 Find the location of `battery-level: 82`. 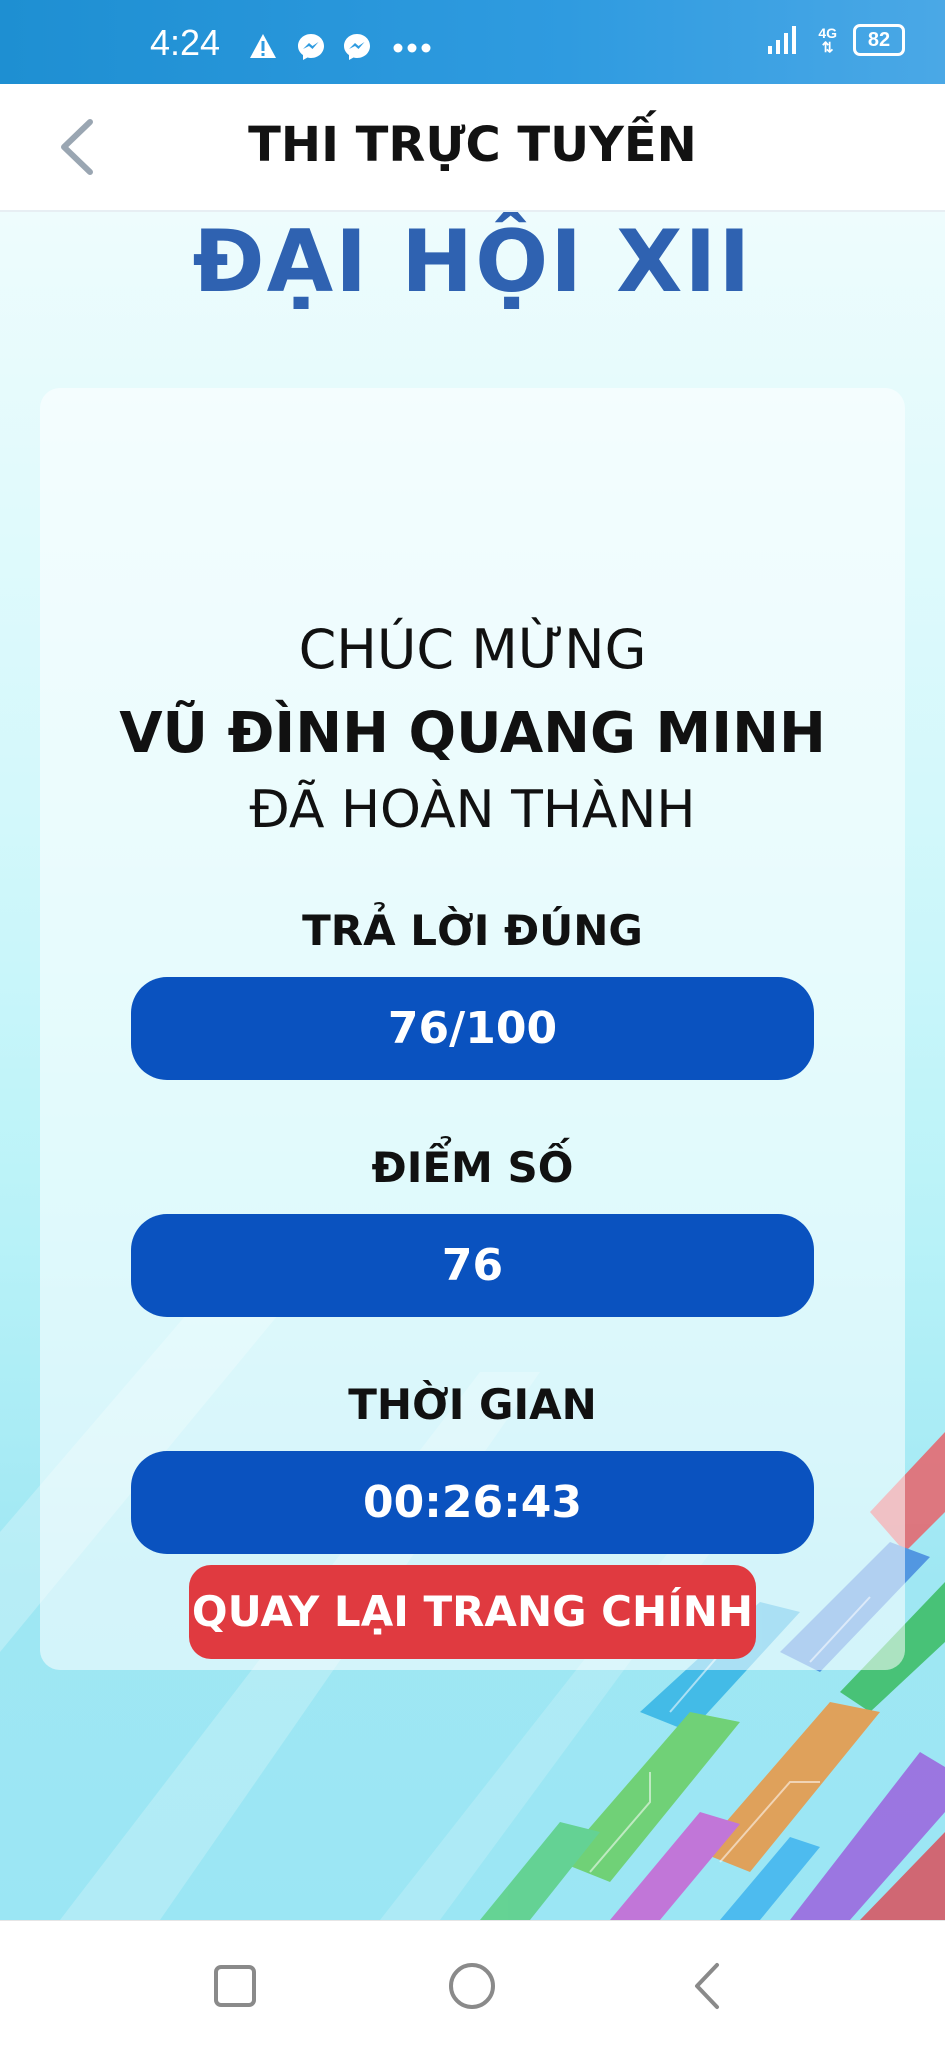

battery-level: 82 is located at coordinates (879, 39).